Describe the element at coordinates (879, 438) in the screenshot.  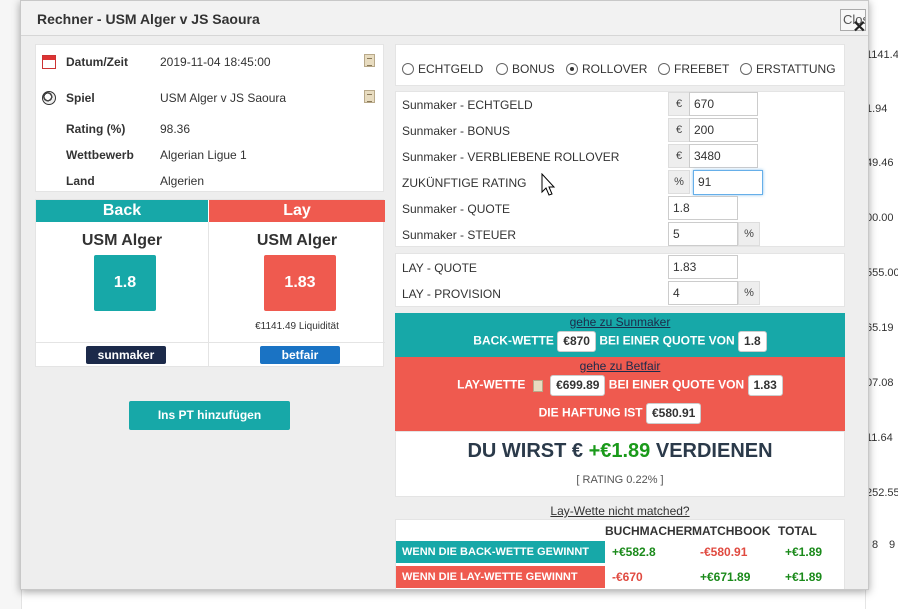
I see `background-value: 11.64` at that location.